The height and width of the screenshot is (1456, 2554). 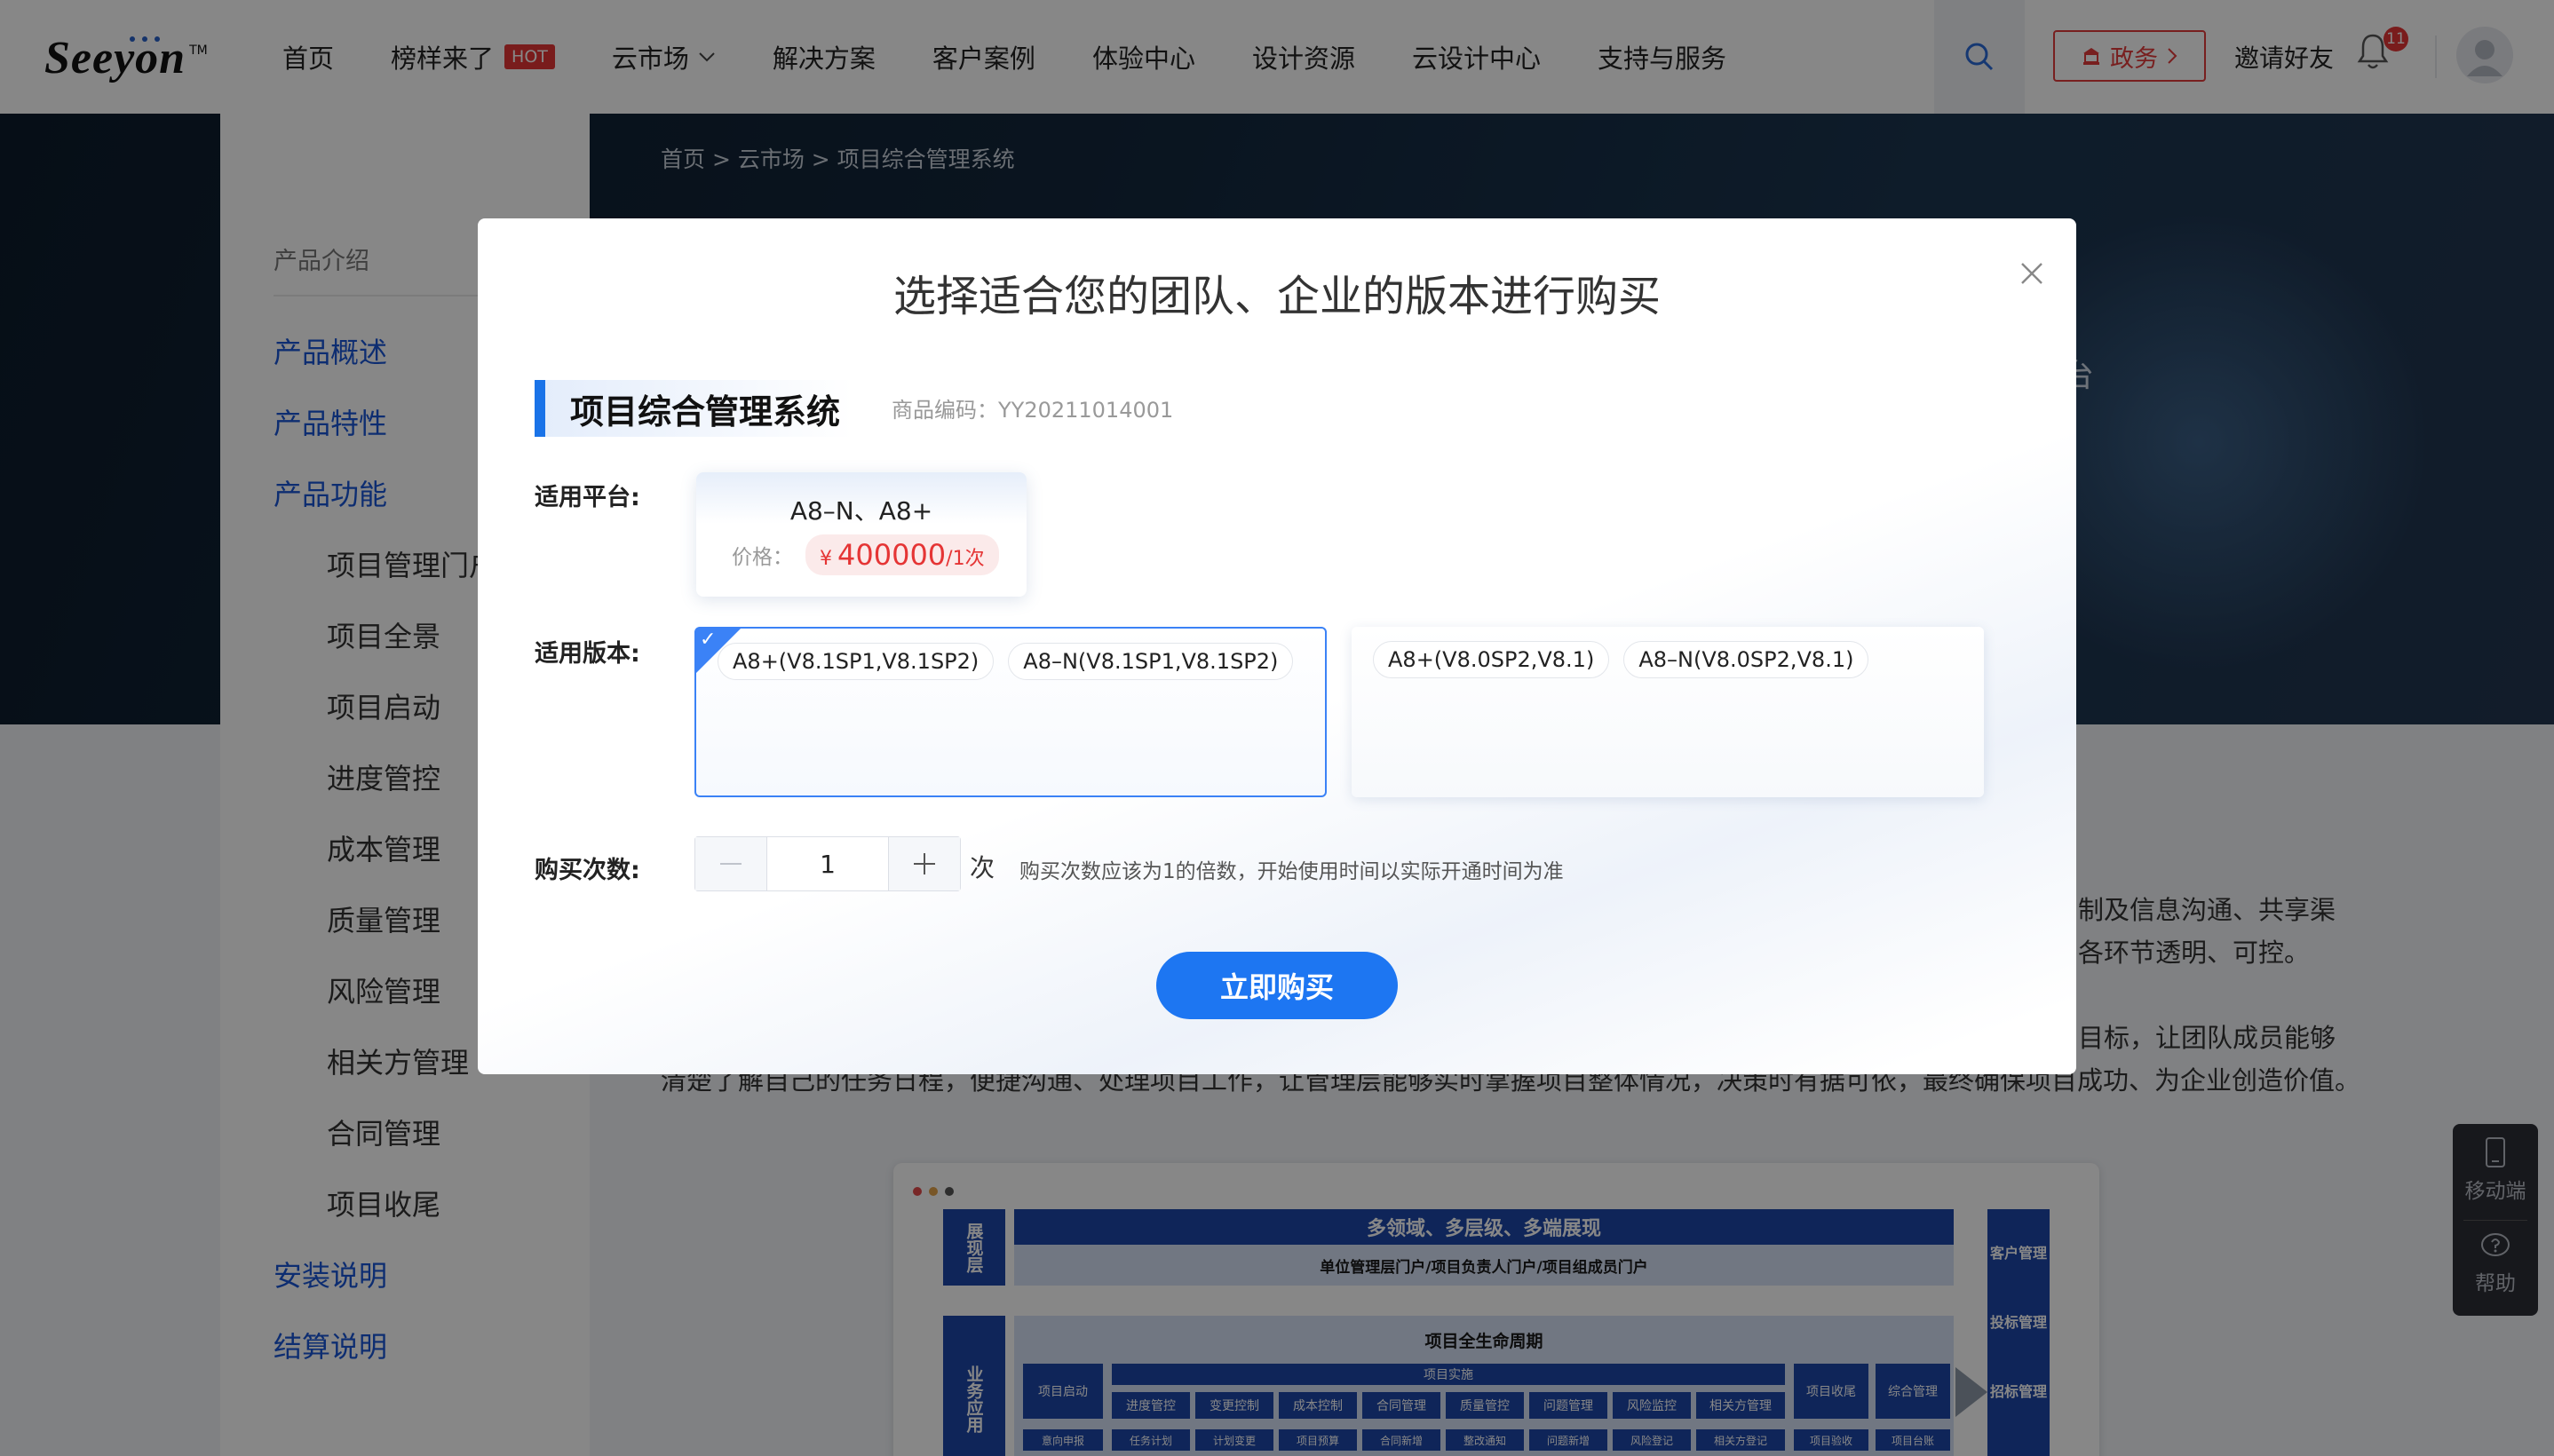 I want to click on count-hint: 购买次数应该为1的倍数，开始使用时间以实际开通时间为准, so click(x=1291, y=871).